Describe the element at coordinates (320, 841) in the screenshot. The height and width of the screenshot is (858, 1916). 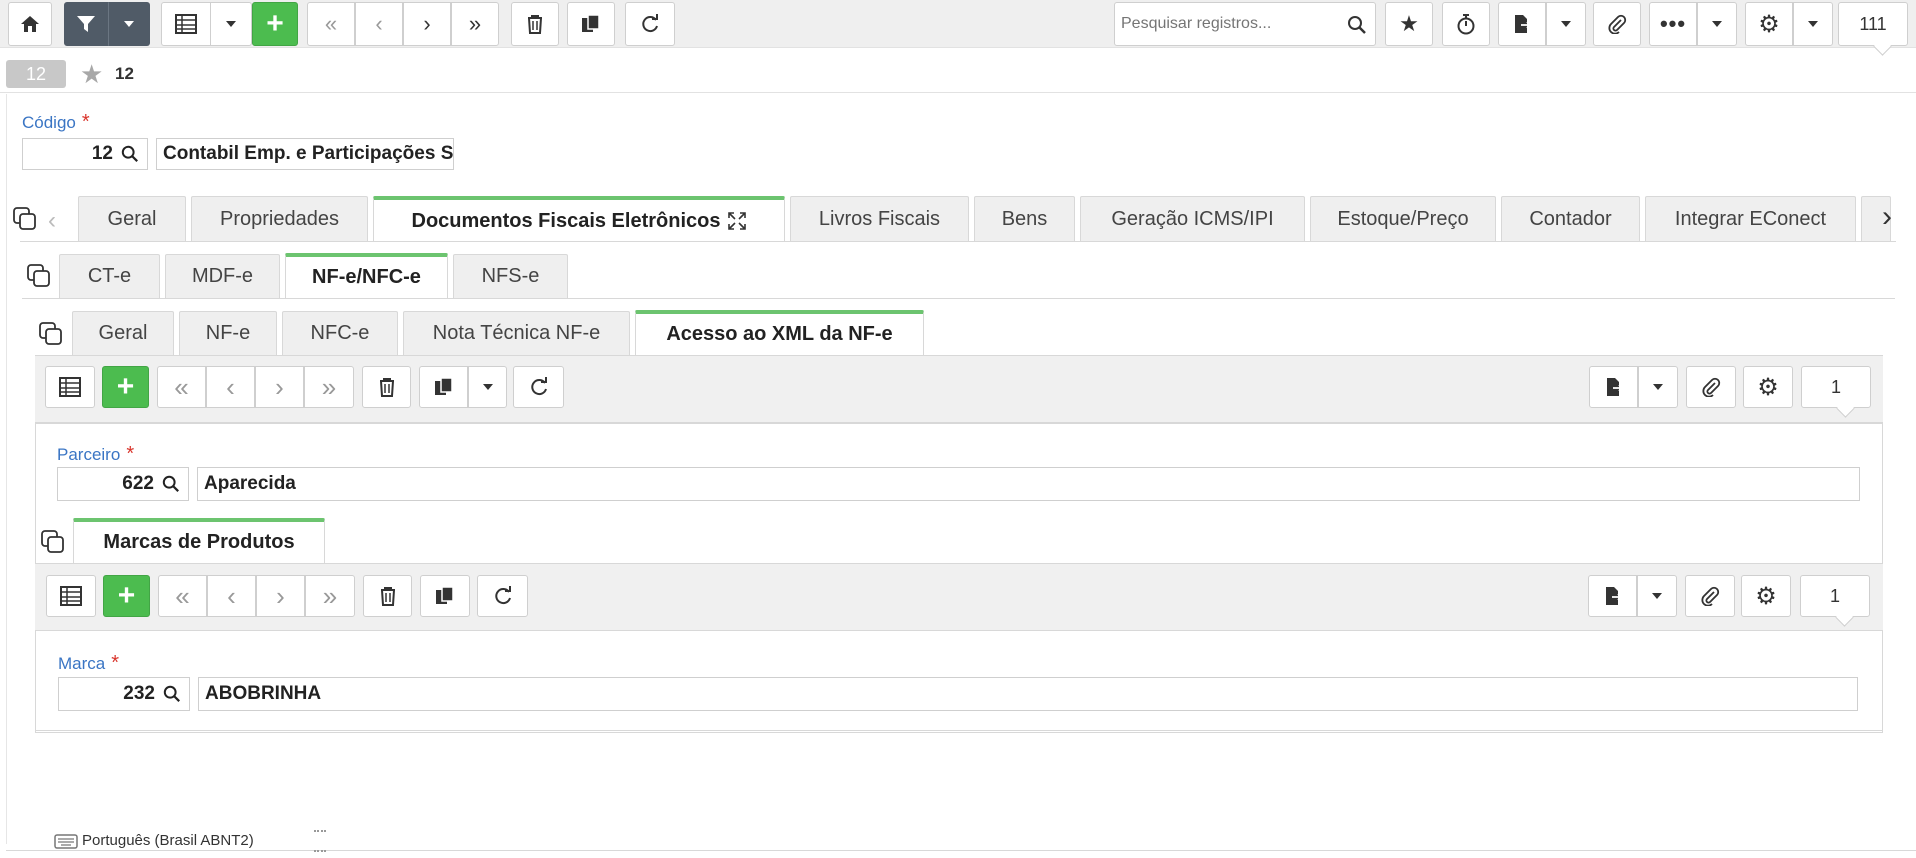
I see `resize-handle-icon` at that location.